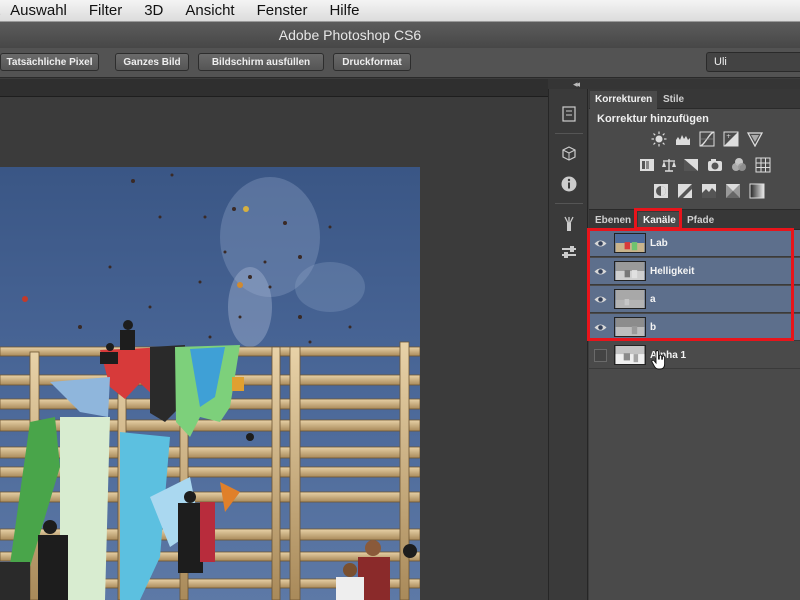  What do you see at coordinates (350, 35) in the screenshot?
I see `window-title: Adobe Photoshop CS6` at bounding box center [350, 35].